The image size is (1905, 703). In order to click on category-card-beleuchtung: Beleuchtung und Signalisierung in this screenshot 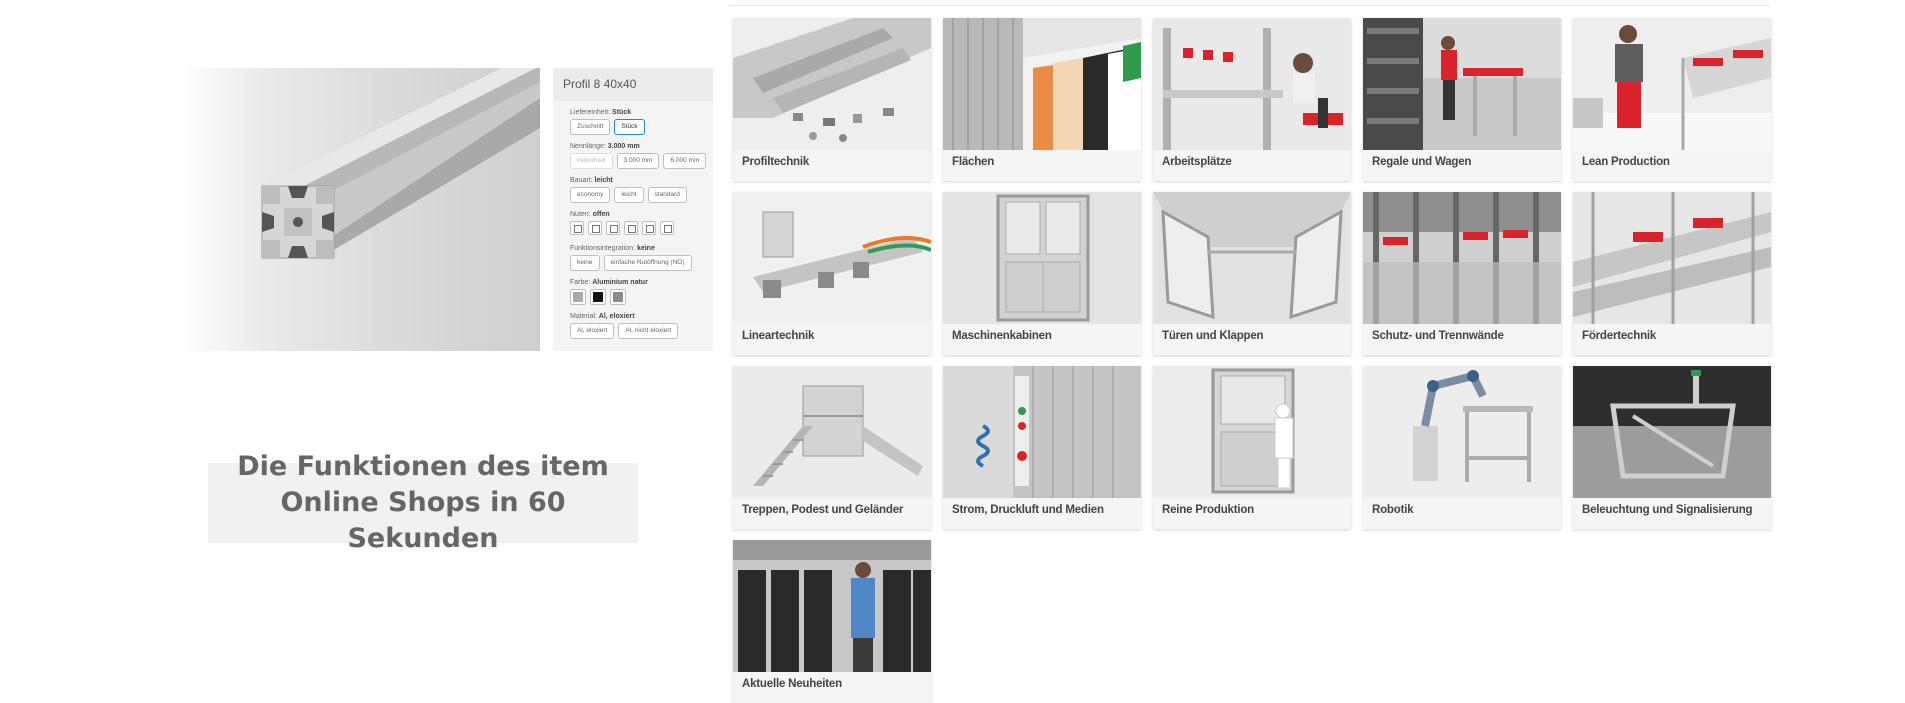, I will do `click(1672, 447)`.